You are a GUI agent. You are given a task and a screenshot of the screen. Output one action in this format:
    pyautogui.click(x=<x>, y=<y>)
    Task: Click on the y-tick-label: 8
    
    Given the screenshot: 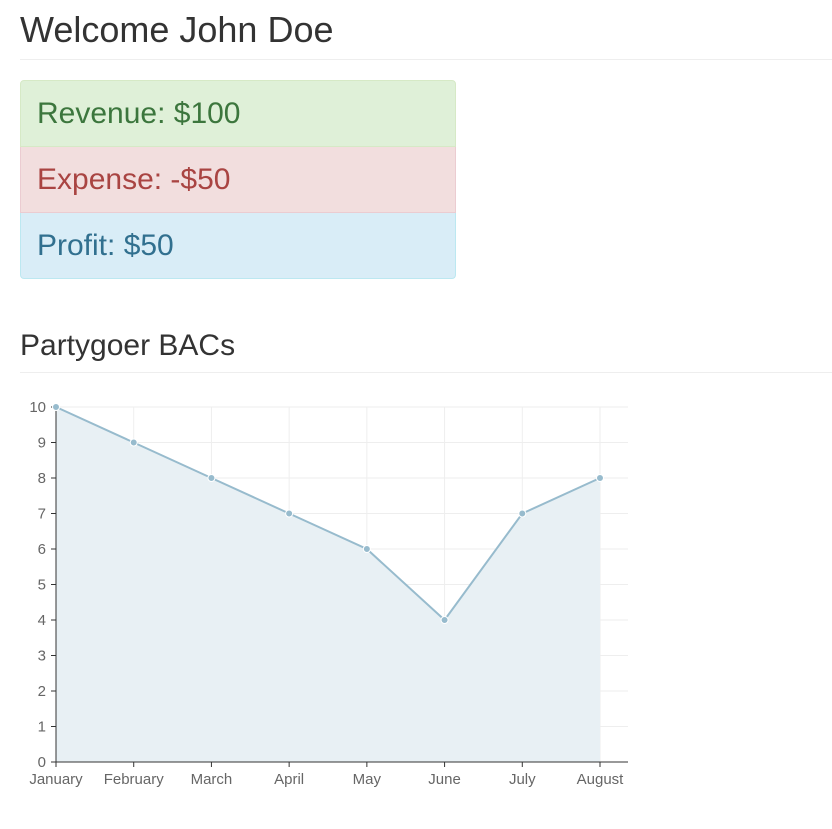 What is the action you would take?
    pyautogui.click(x=42, y=478)
    